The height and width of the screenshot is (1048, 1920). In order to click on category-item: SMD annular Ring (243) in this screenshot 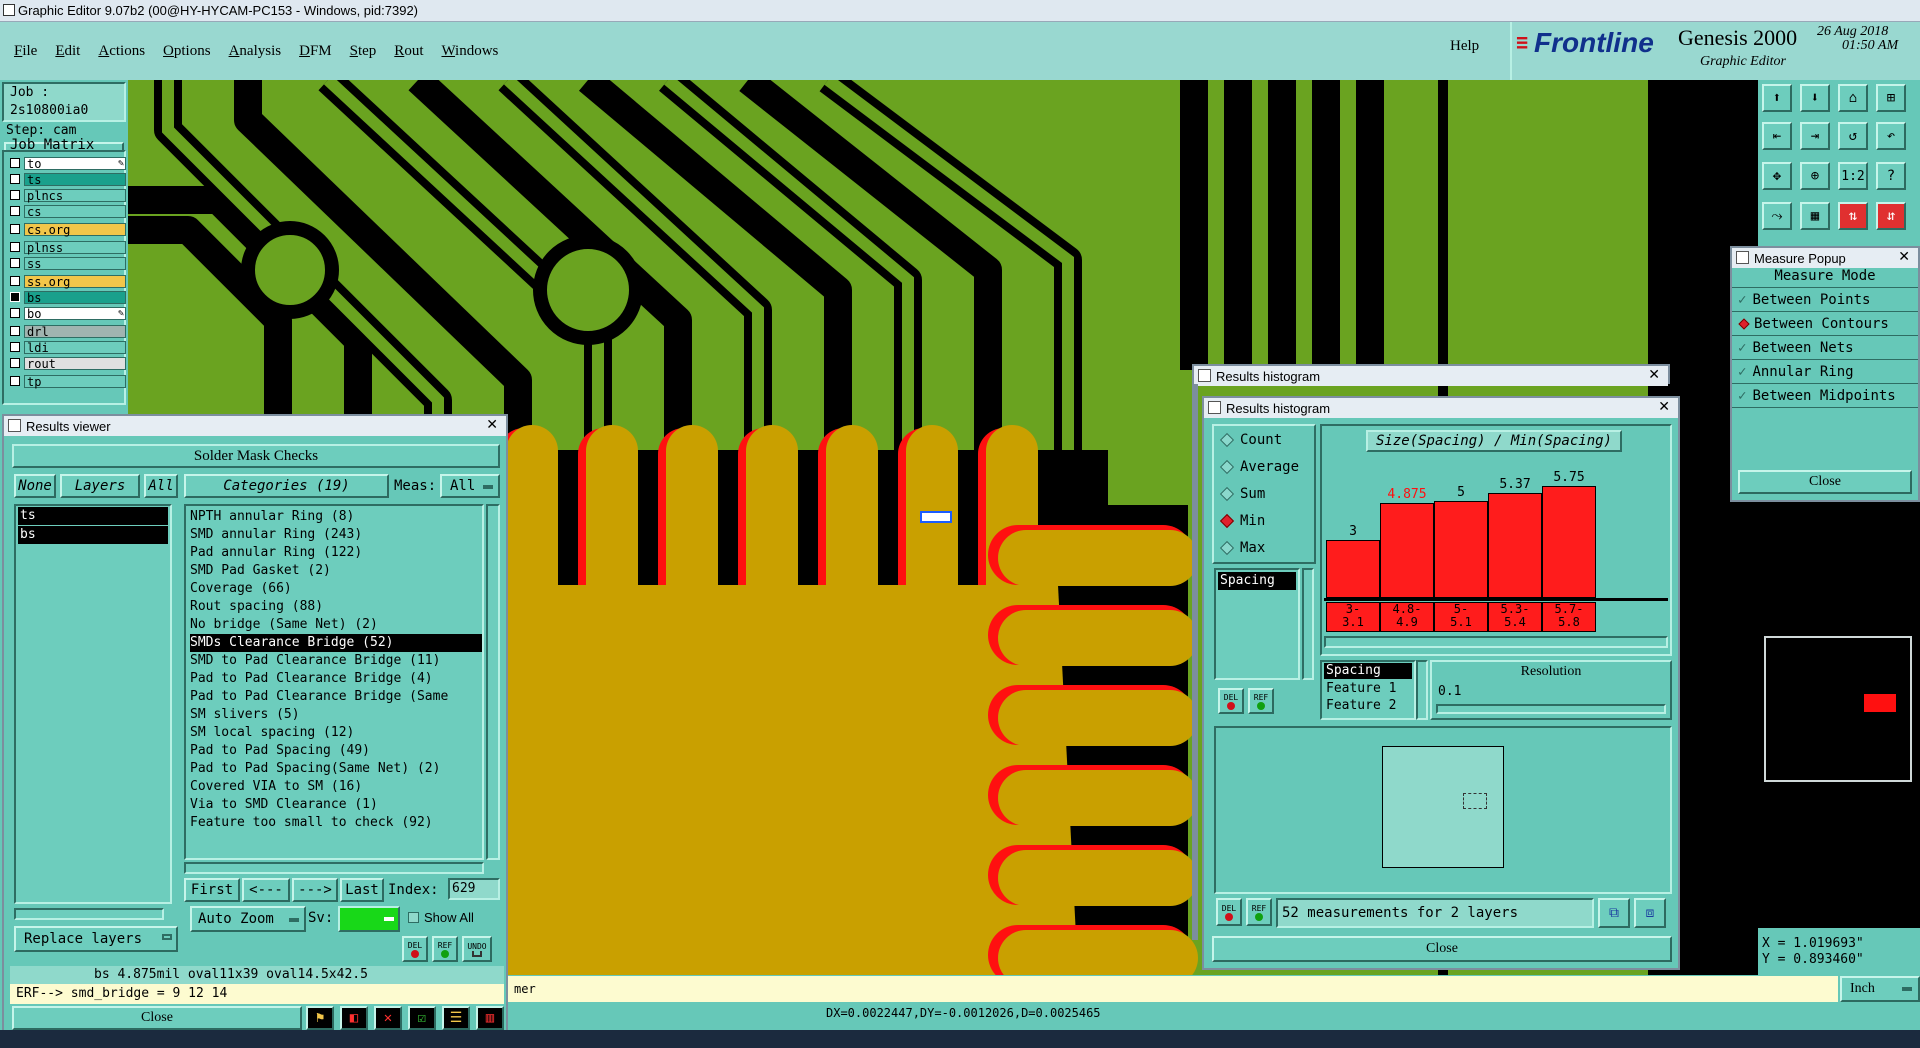, I will do `click(336, 535)`.